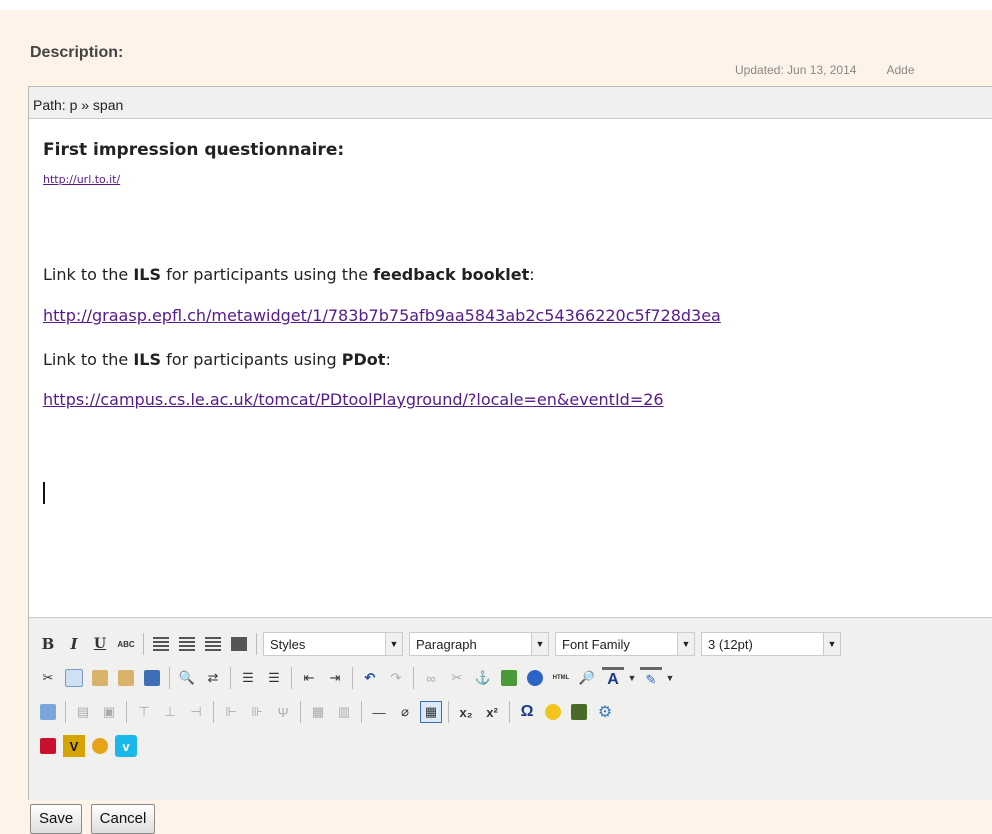  I want to click on path-bar: Path: p » span, so click(510, 103).